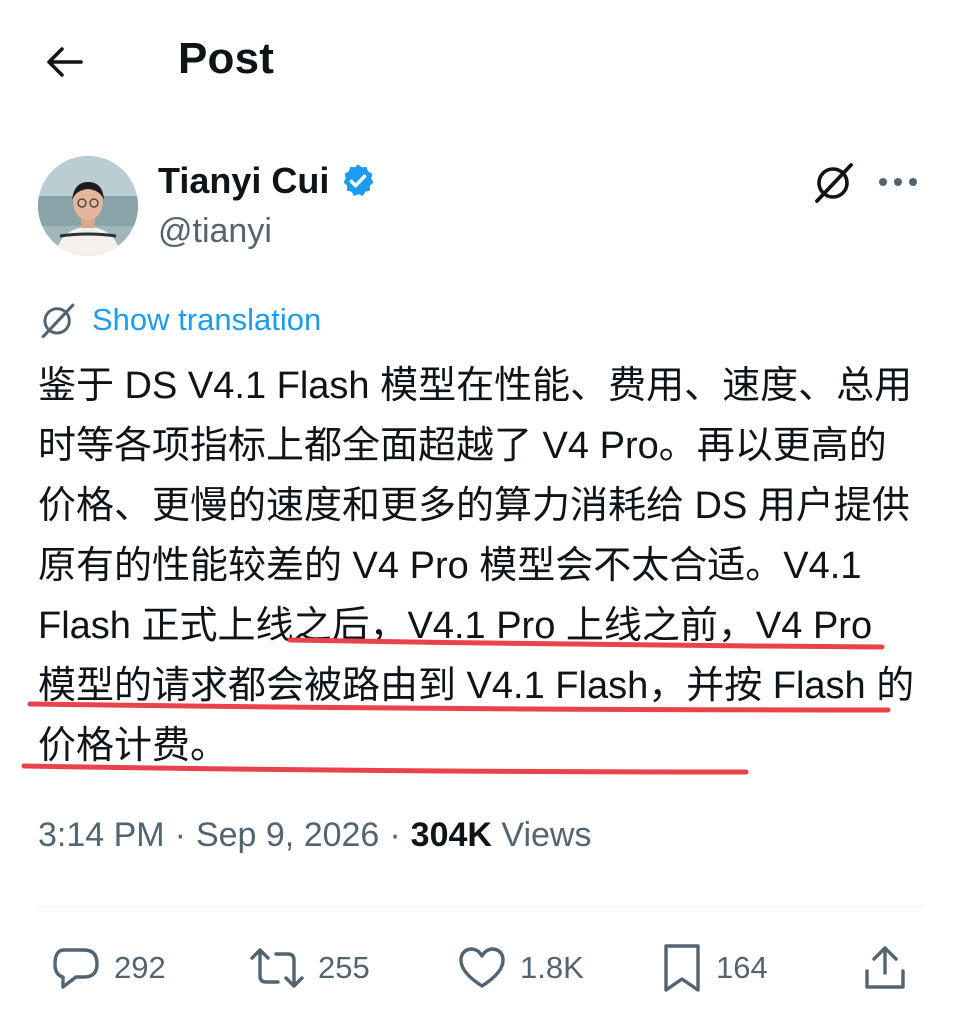 The width and height of the screenshot is (960, 1028). What do you see at coordinates (714, 968) in the screenshot?
I see `bookmark-button: 164` at bounding box center [714, 968].